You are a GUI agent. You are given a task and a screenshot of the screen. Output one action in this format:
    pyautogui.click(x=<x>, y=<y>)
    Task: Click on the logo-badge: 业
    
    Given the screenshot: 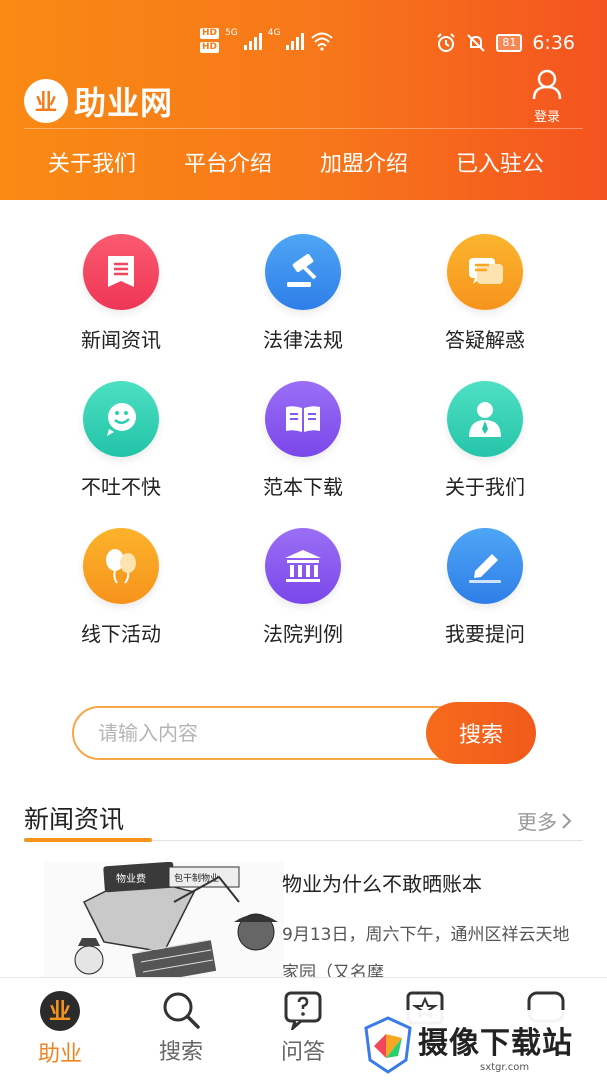 What is the action you would take?
    pyautogui.click(x=46, y=101)
    